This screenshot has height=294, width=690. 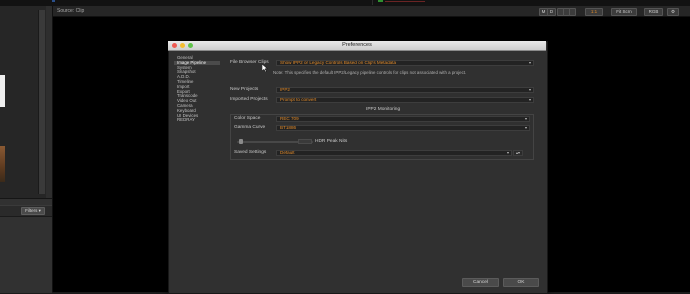 I want to click on close-window-icon, so click(x=174, y=45).